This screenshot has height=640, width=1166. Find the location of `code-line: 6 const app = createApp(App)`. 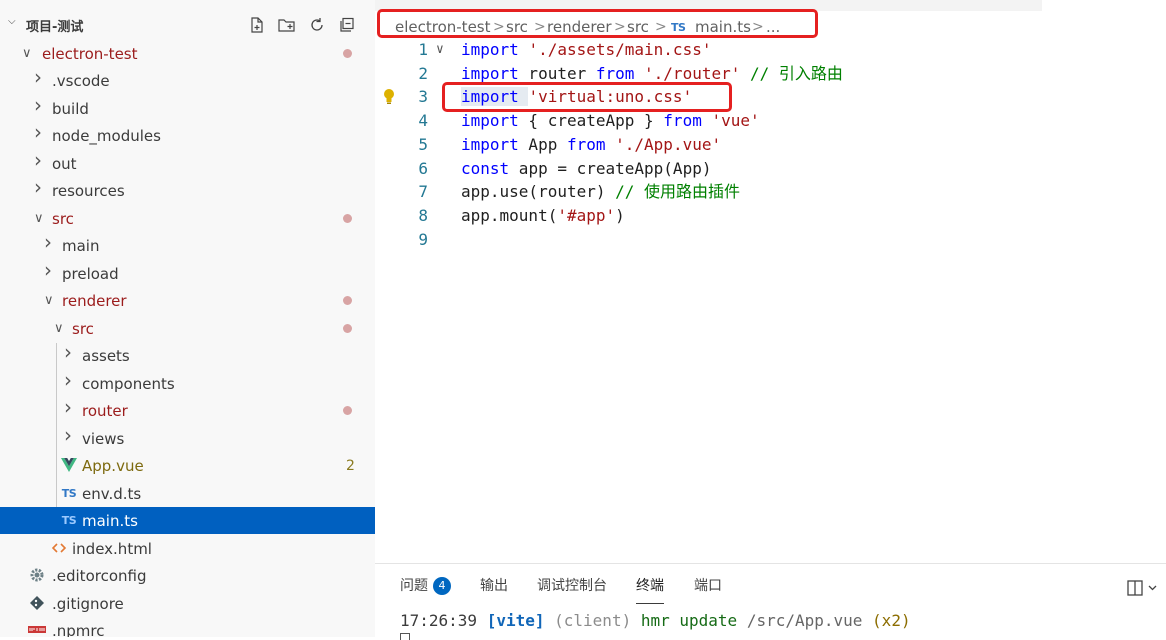

code-line: 6 const app = createApp(App) is located at coordinates (770, 169).